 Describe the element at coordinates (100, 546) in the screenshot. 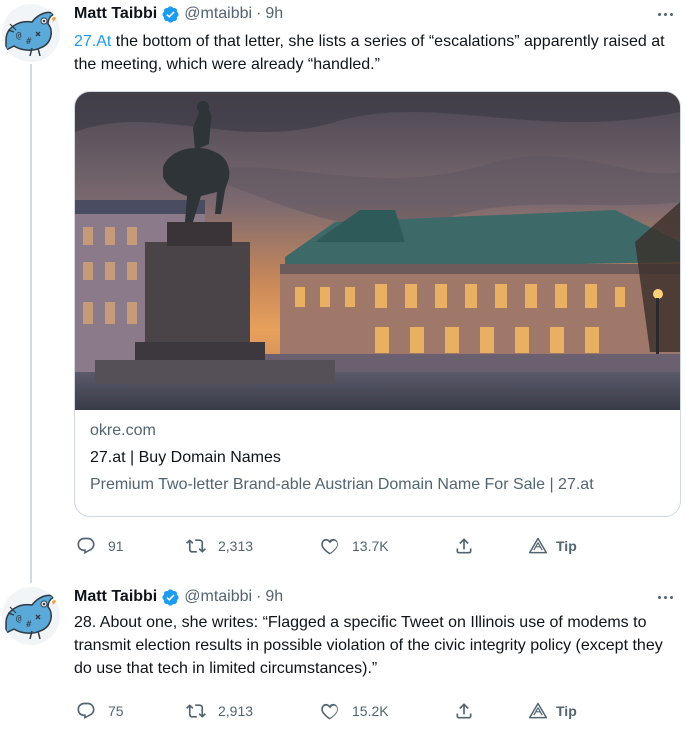

I see `reply-button: 91` at that location.